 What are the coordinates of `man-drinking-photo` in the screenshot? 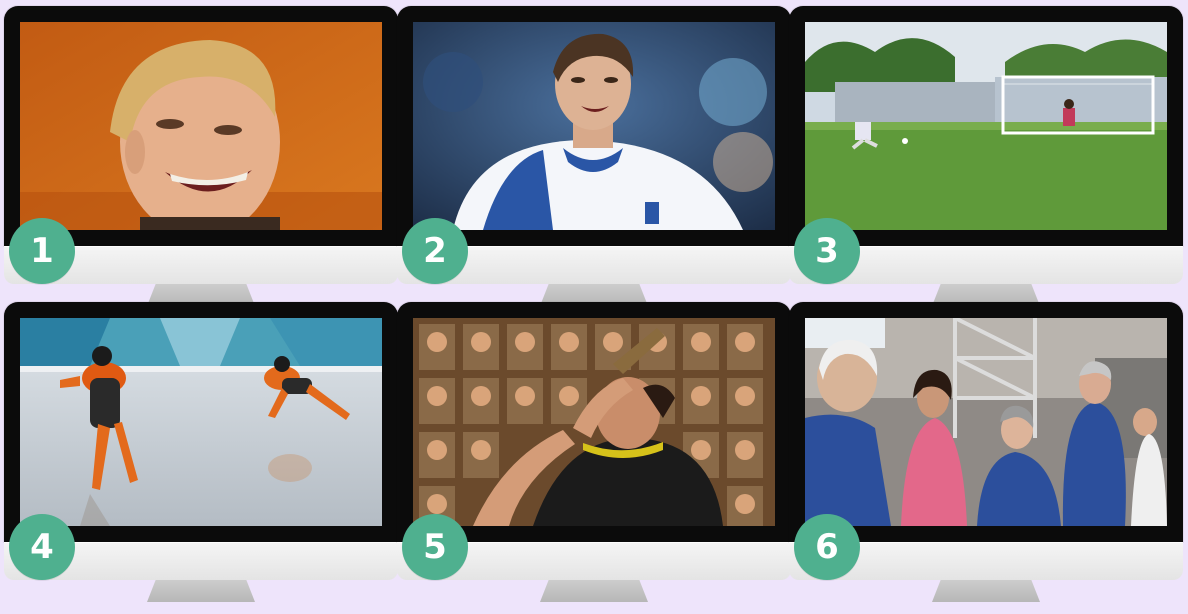 It's located at (594, 422).